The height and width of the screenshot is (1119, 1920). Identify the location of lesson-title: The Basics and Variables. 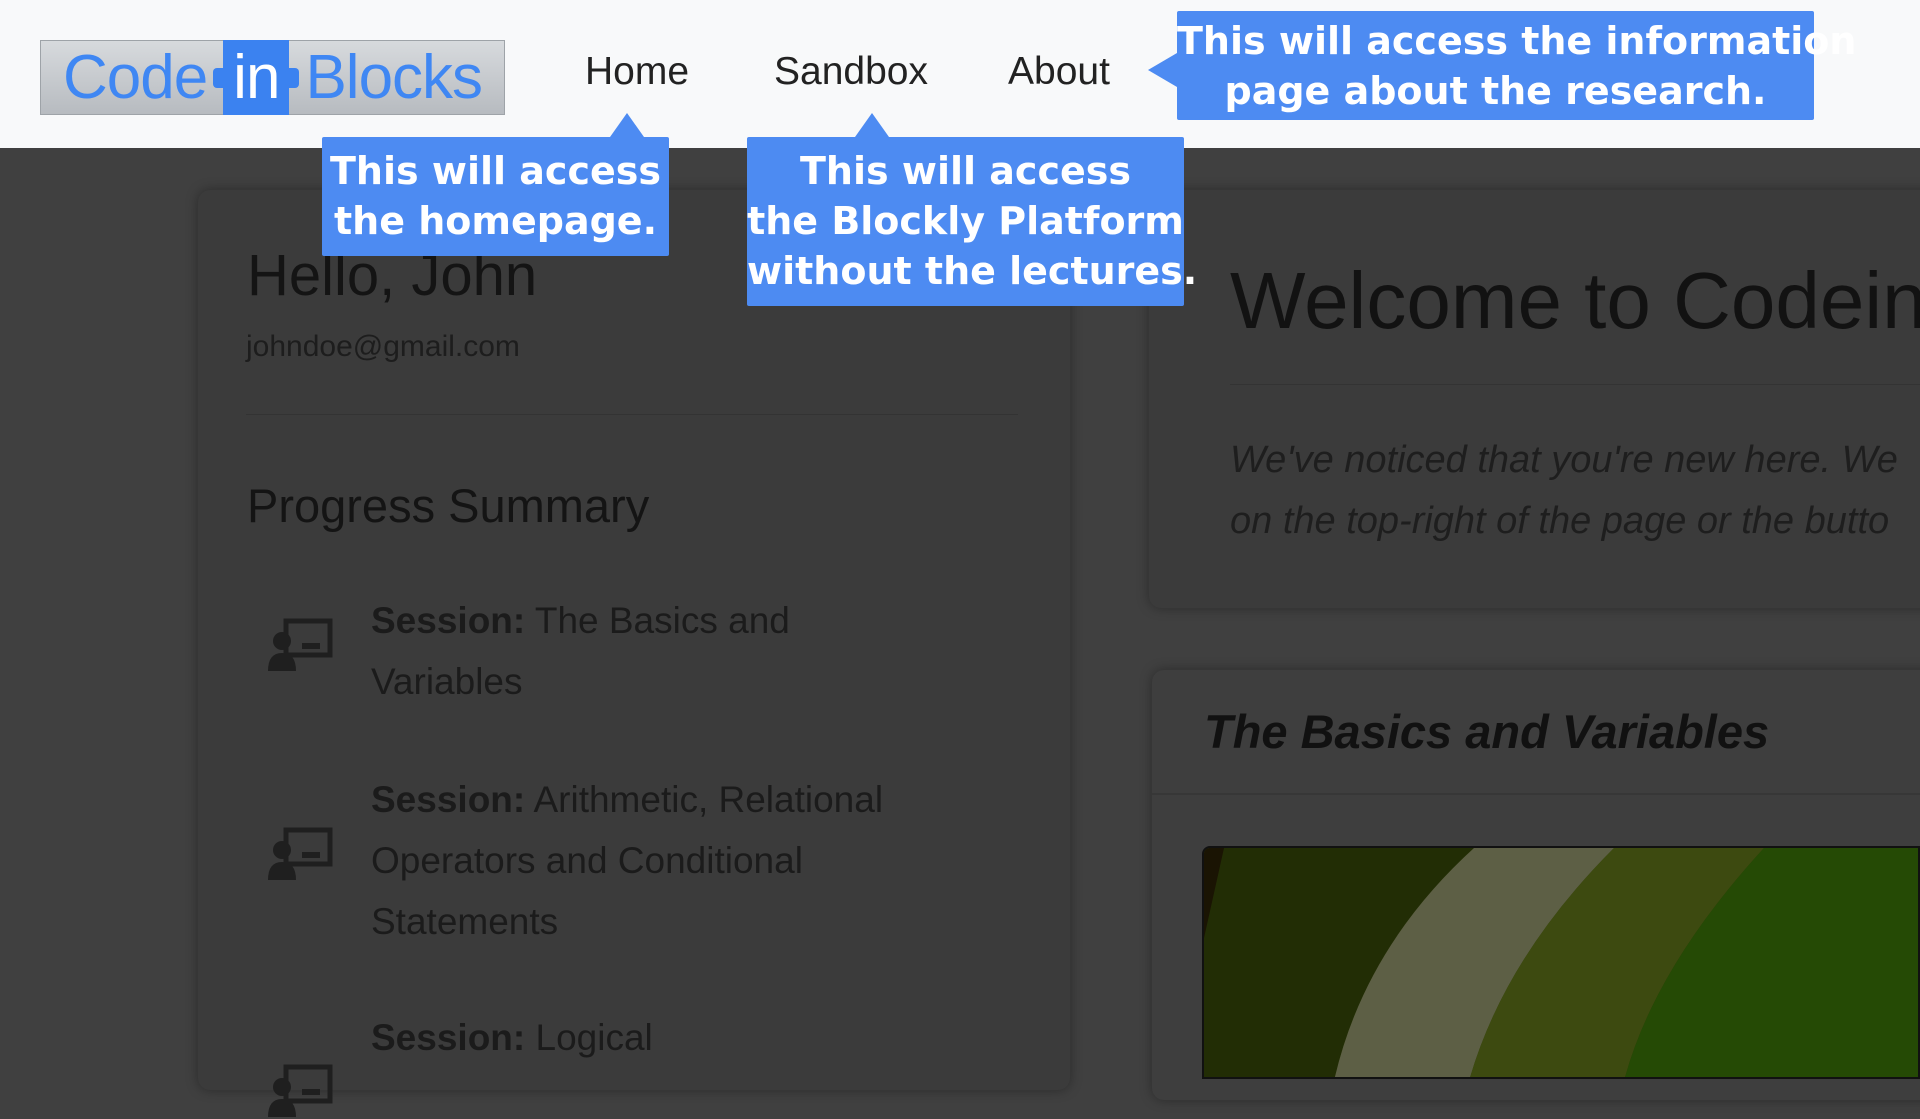
(1487, 731).